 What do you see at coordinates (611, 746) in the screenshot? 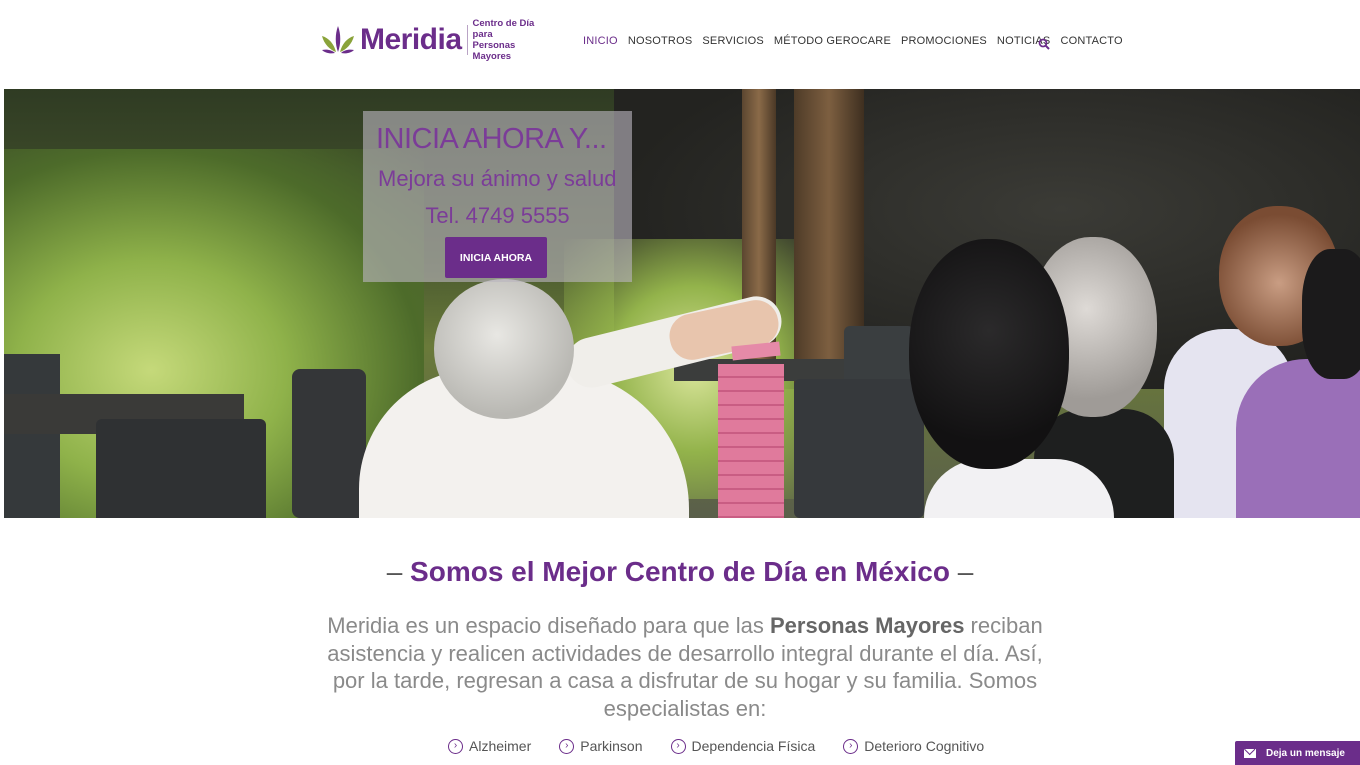
I see `specialty-label: Parkinson` at bounding box center [611, 746].